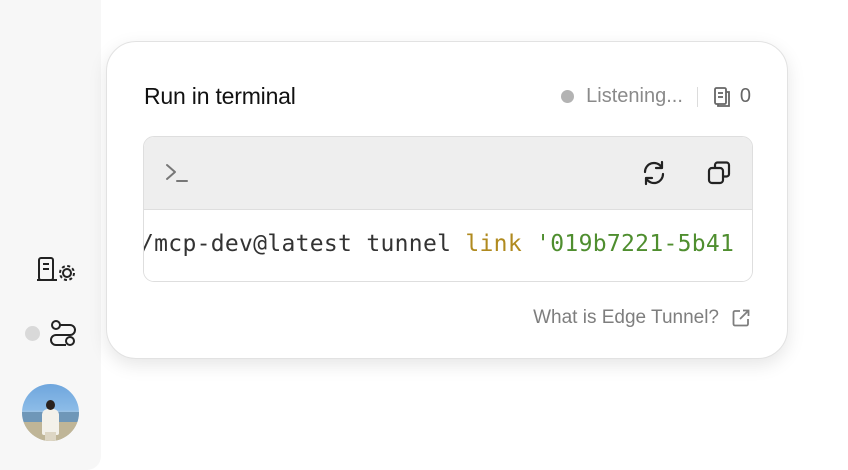 This screenshot has width=848, height=470. What do you see at coordinates (220, 96) in the screenshot?
I see `card-title: Run in terminal` at bounding box center [220, 96].